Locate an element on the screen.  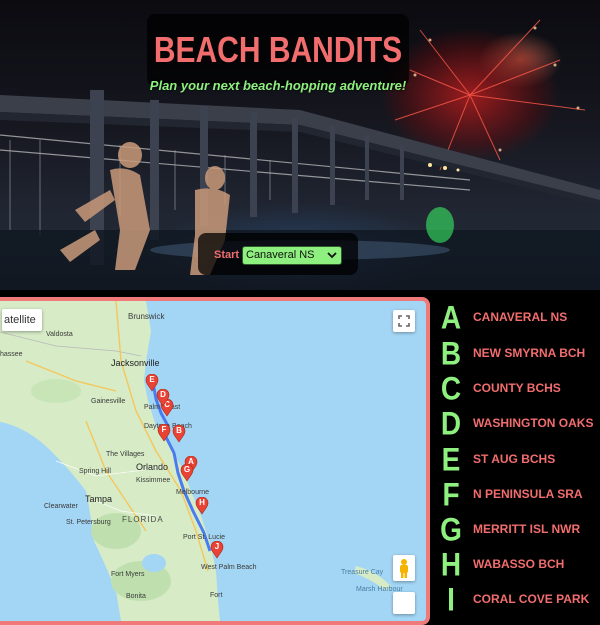
stop-letter: A is located at coordinates (451, 317).